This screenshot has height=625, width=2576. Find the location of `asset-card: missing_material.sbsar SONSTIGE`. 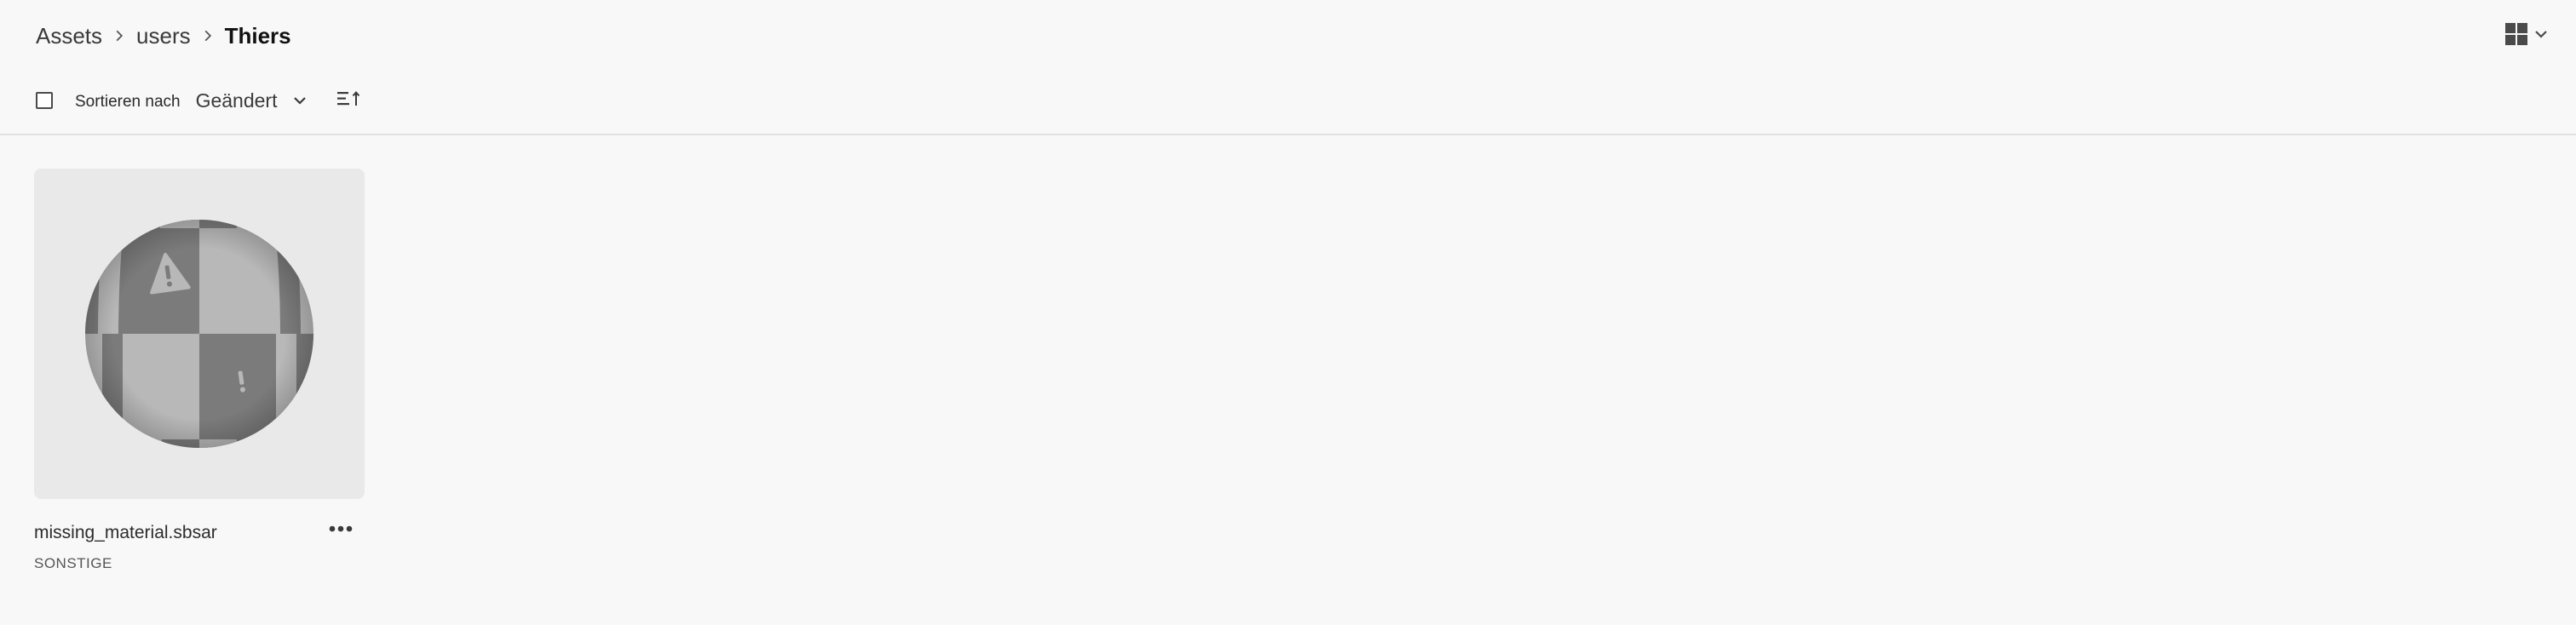

asset-card: missing_material.sbsar SONSTIGE is located at coordinates (200, 370).